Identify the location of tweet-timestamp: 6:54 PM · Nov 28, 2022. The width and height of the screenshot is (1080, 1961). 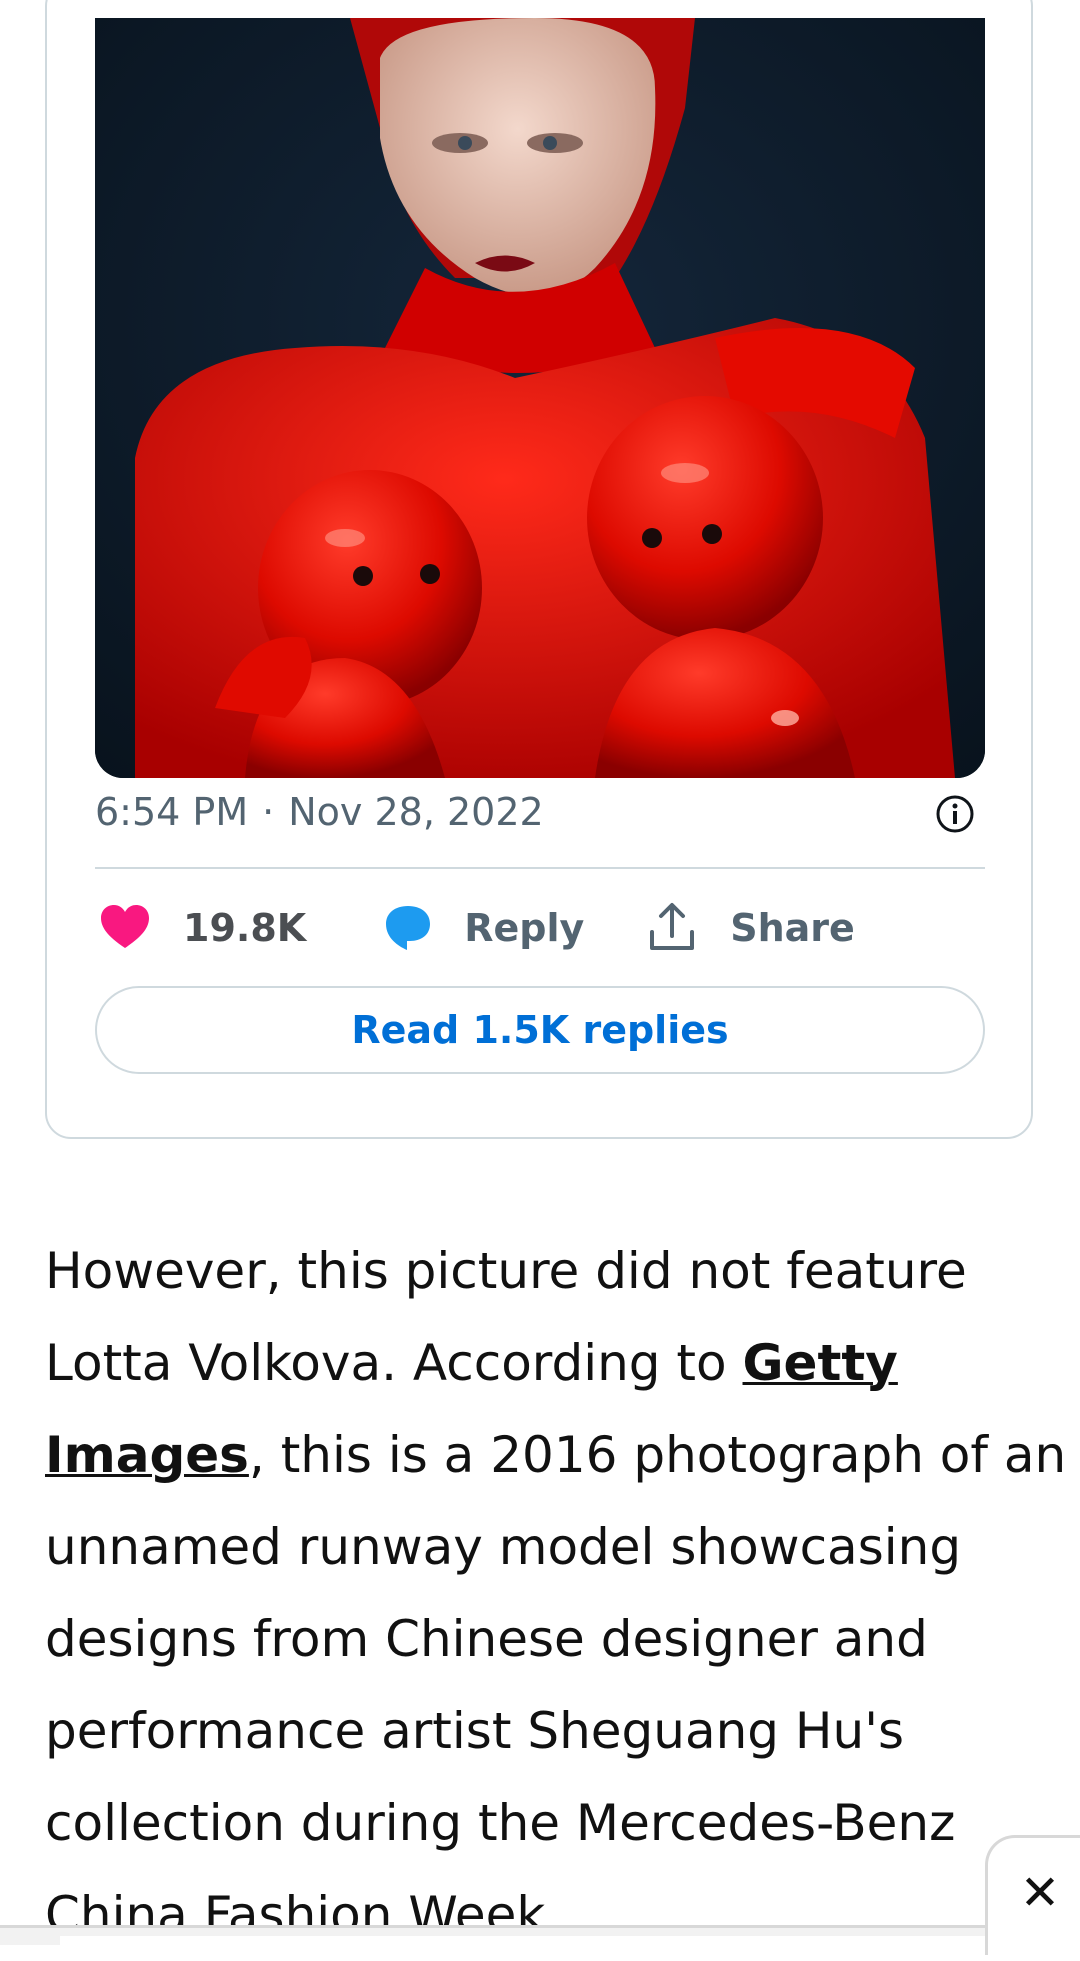
(540, 812).